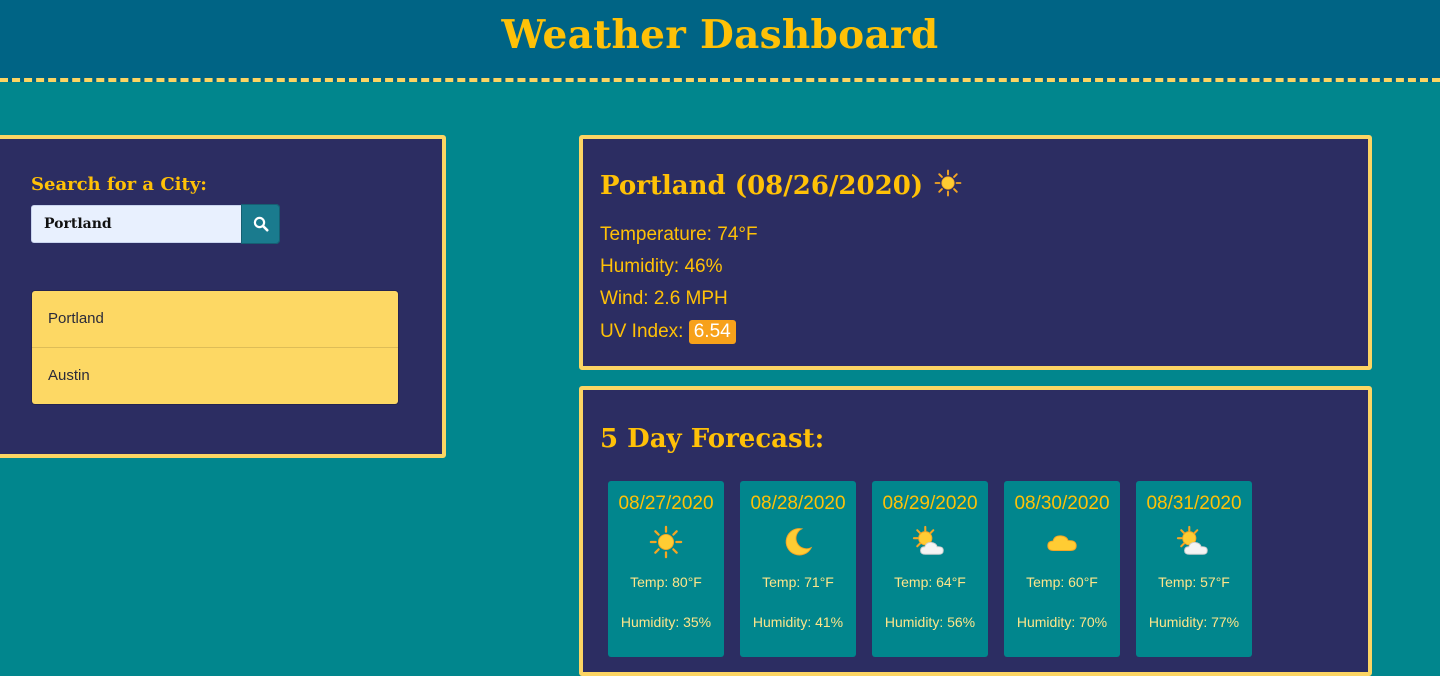  Describe the element at coordinates (798, 569) in the screenshot. I see `forecast-card: 08/28/2020 Temp: 71°F Humidity: 41%` at that location.